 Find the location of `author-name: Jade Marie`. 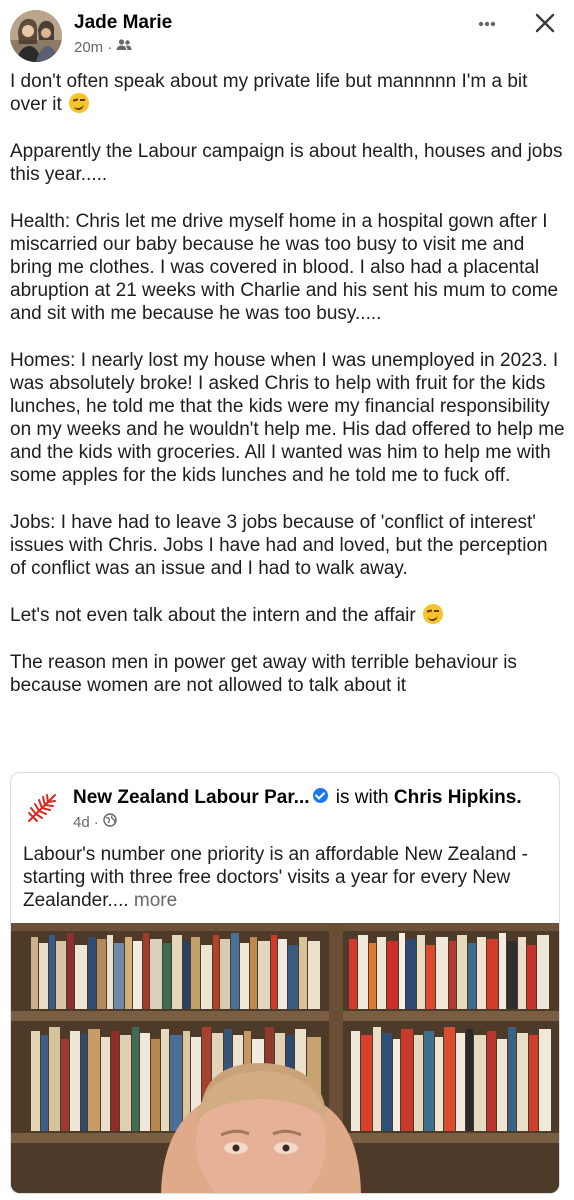

author-name: Jade Marie is located at coordinates (123, 23).